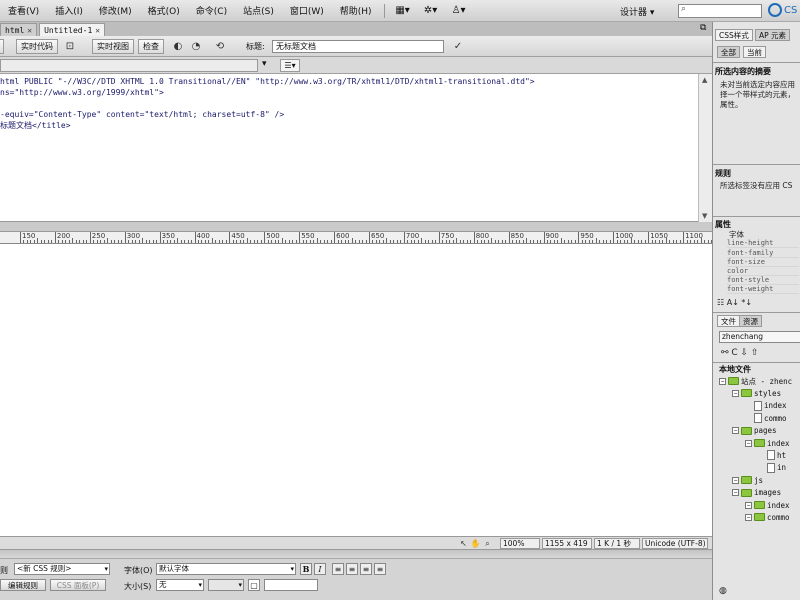 Image resolution: width=800 pixels, height=600 pixels. What do you see at coordinates (431, 11) in the screenshot?
I see `gear-icon: ✲▾` at bounding box center [431, 11].